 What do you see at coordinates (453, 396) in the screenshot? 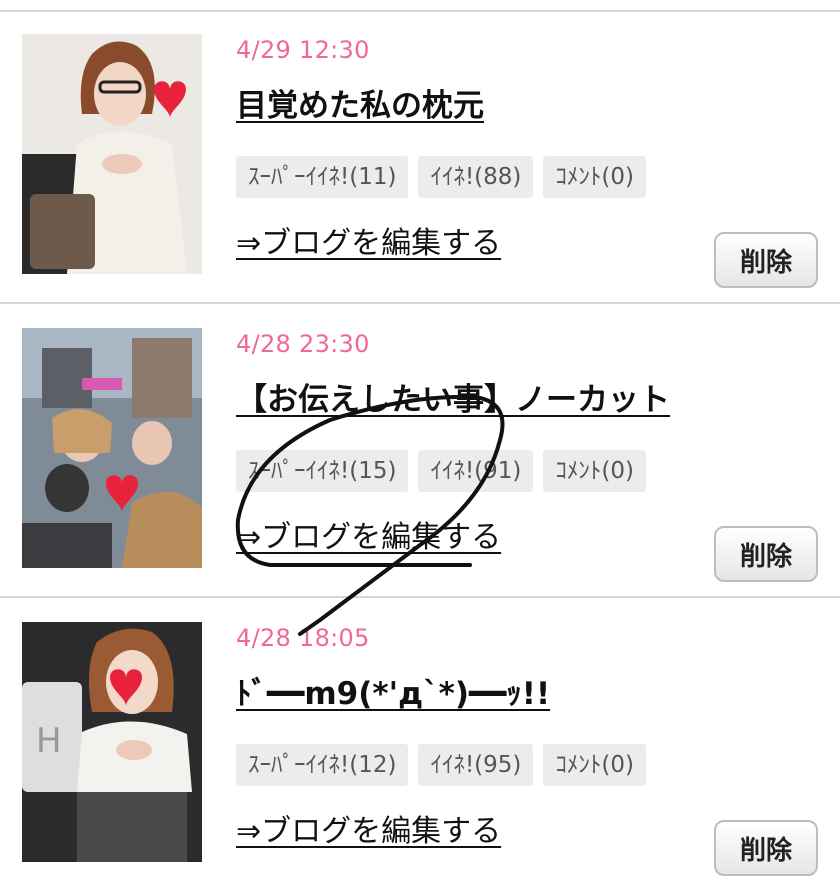
I see `entry-title-link: 【お伝えしたい事】ノーカット` at bounding box center [453, 396].